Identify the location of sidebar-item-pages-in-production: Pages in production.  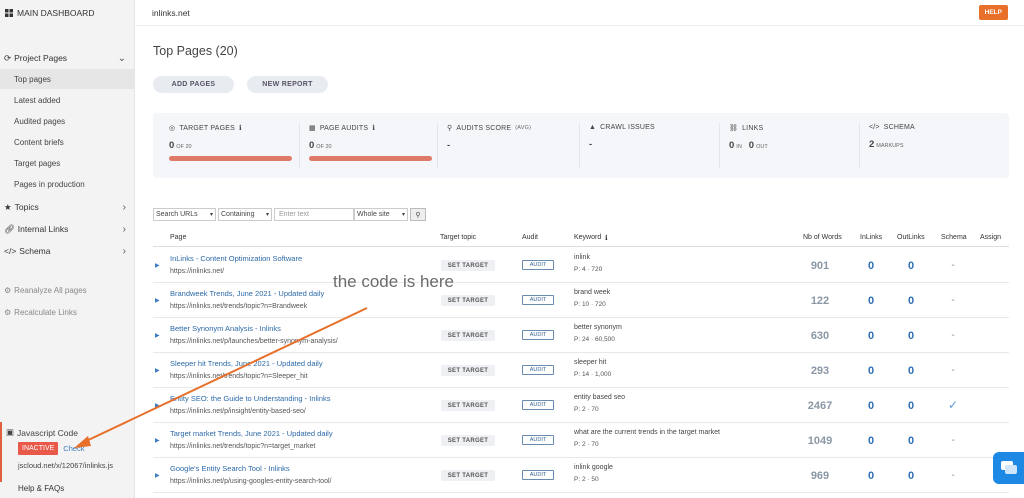
(67, 184).